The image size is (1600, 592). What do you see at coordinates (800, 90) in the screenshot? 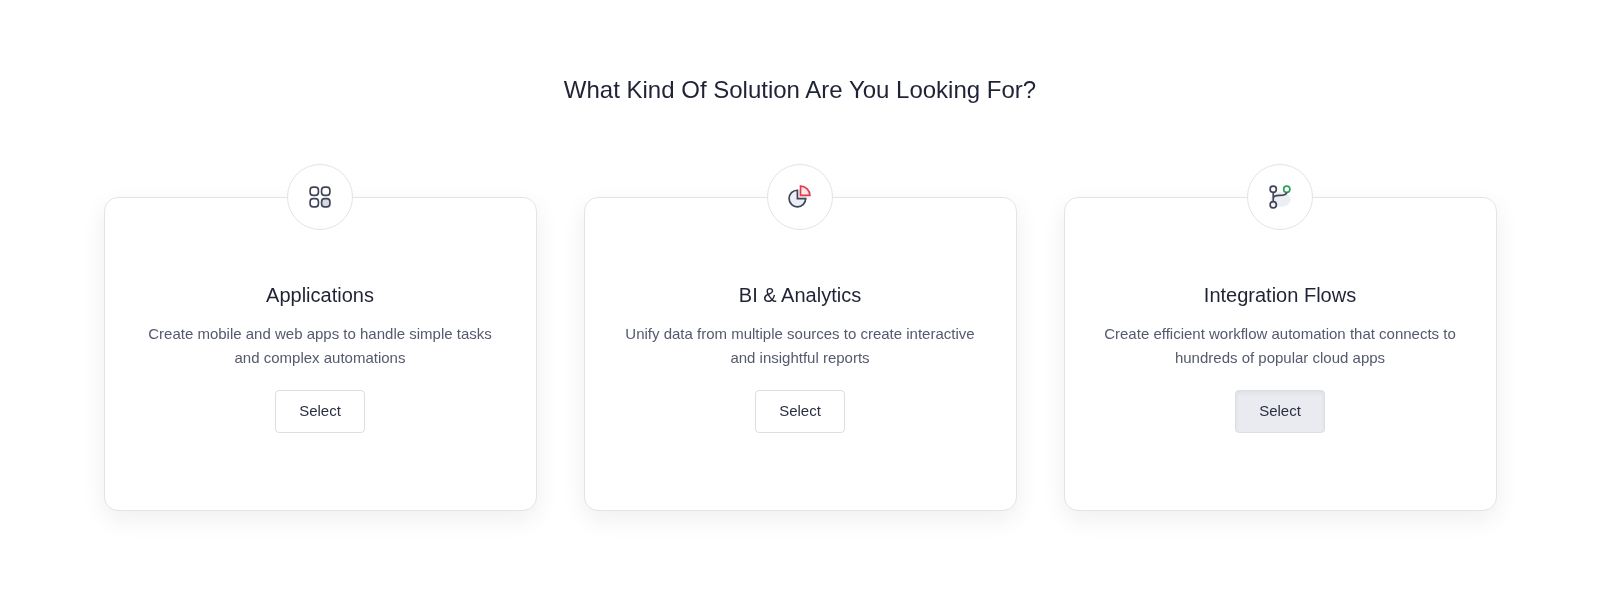
I see `page-heading: What Kind Of Solution Are You Looking For?` at bounding box center [800, 90].